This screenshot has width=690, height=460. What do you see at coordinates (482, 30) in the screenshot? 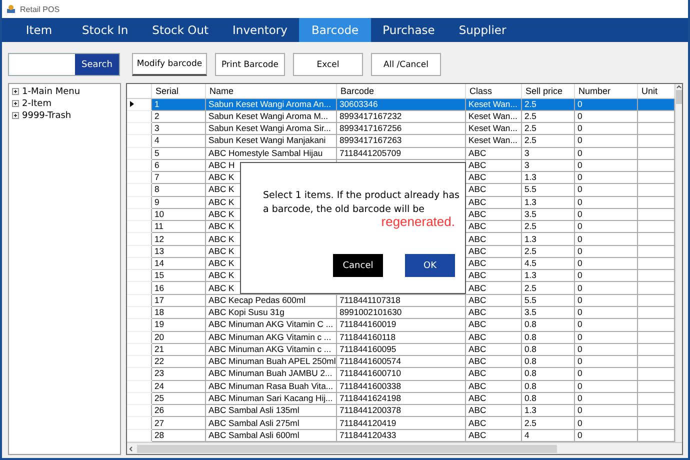
I see `nav-tab: Supplier` at bounding box center [482, 30].